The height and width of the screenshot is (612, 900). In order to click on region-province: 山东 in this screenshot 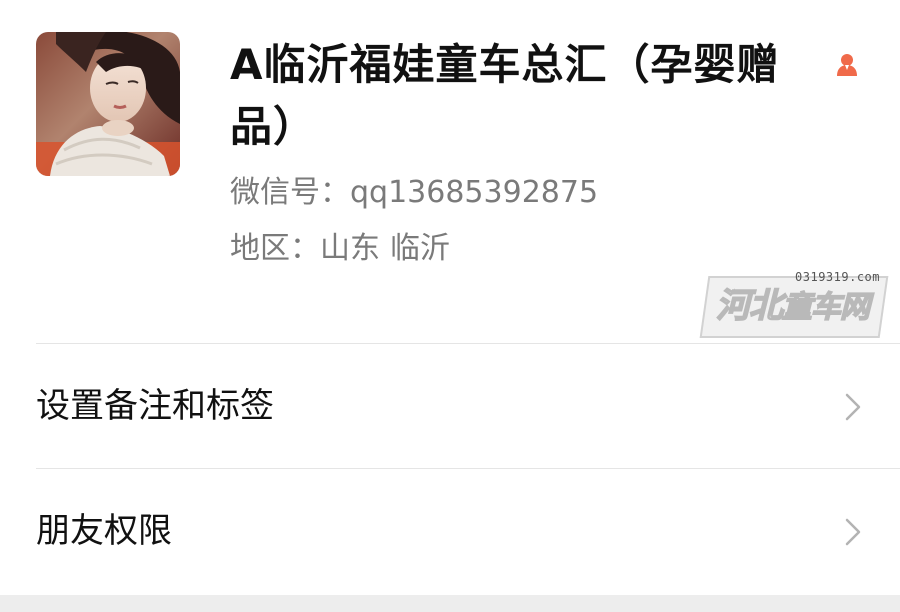, I will do `click(350, 248)`.